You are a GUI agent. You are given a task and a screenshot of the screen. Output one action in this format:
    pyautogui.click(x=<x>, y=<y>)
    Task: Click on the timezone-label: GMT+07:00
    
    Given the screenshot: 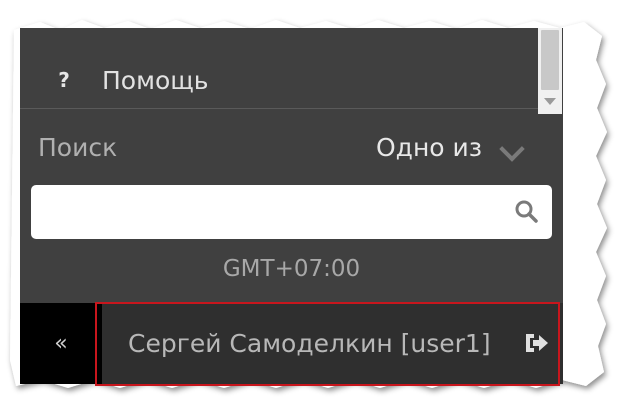 What is the action you would take?
    pyautogui.click(x=291, y=269)
    